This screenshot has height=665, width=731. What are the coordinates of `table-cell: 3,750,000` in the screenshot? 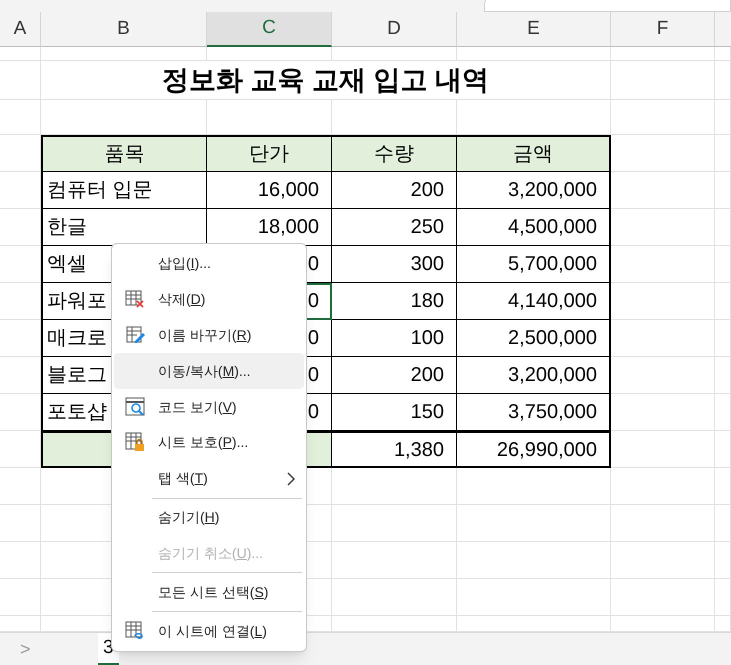 It's located at (534, 412).